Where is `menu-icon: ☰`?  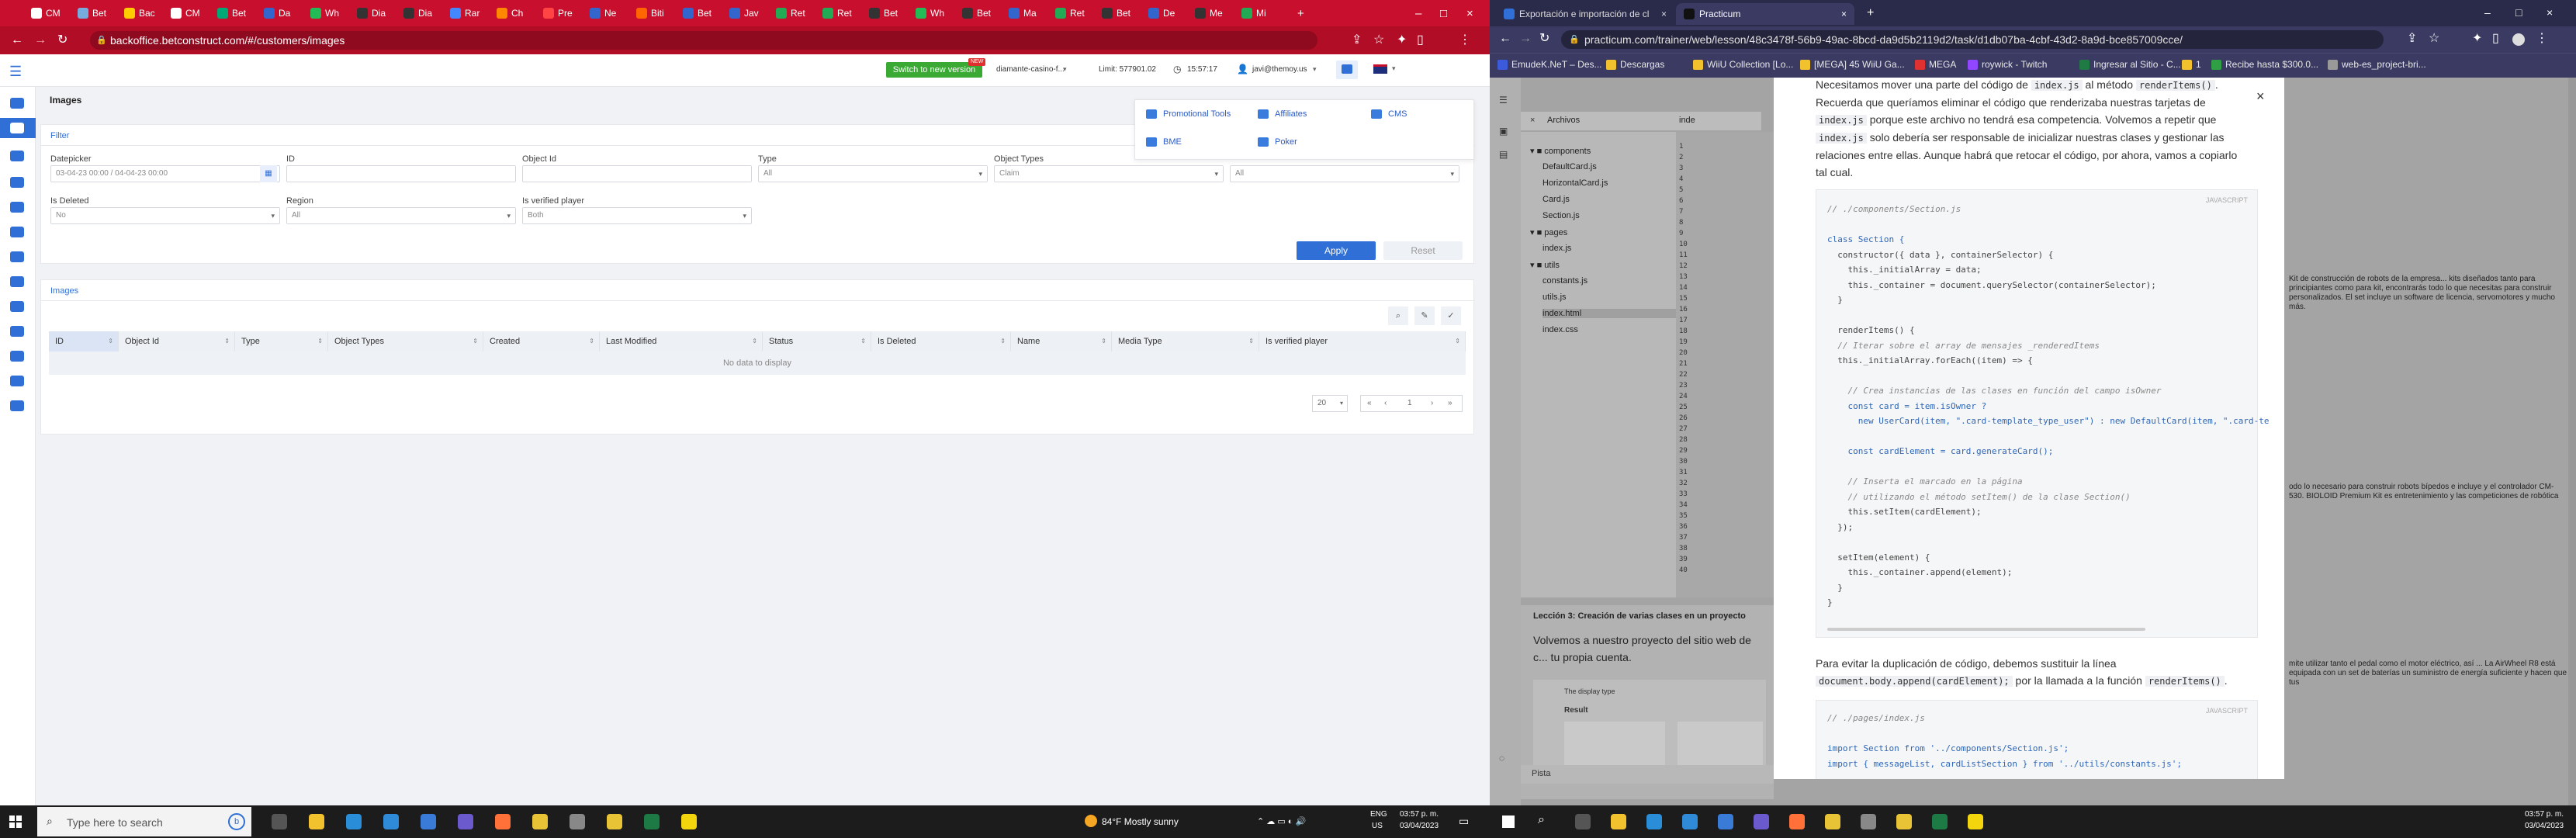 menu-icon: ☰ is located at coordinates (1503, 100).